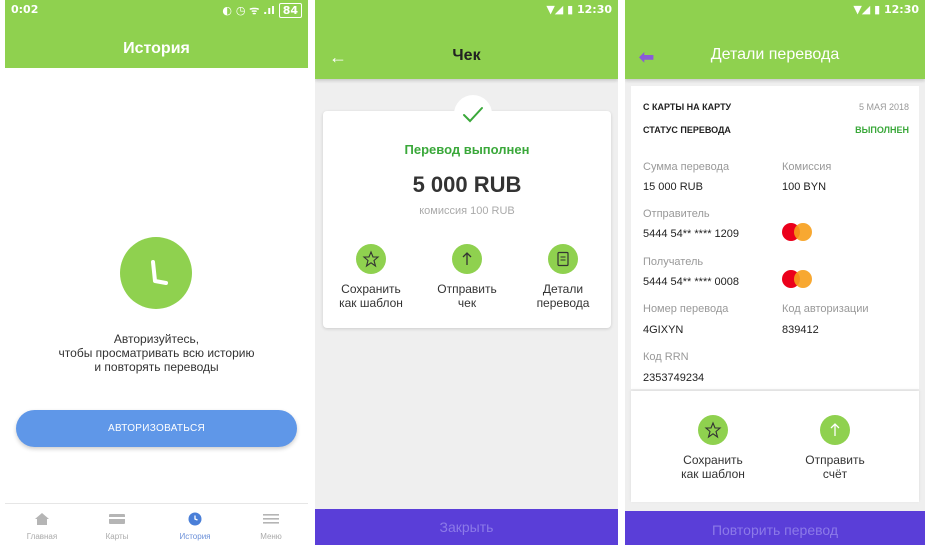  Describe the element at coordinates (663, 330) in the screenshot. I see `transfer-number: 4GIXYN` at that location.